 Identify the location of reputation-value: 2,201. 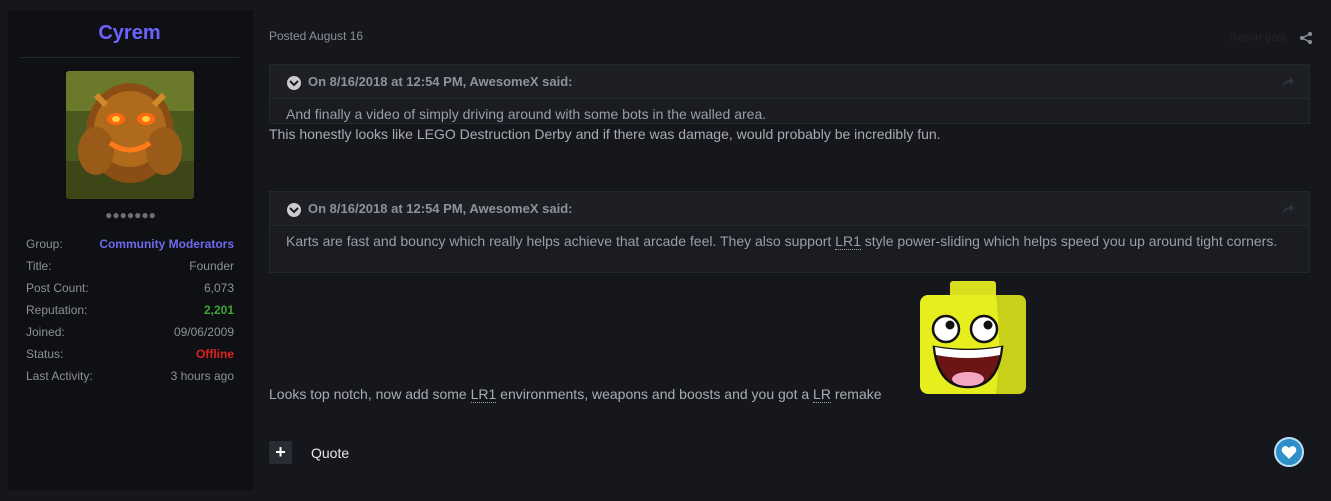
(218, 310).